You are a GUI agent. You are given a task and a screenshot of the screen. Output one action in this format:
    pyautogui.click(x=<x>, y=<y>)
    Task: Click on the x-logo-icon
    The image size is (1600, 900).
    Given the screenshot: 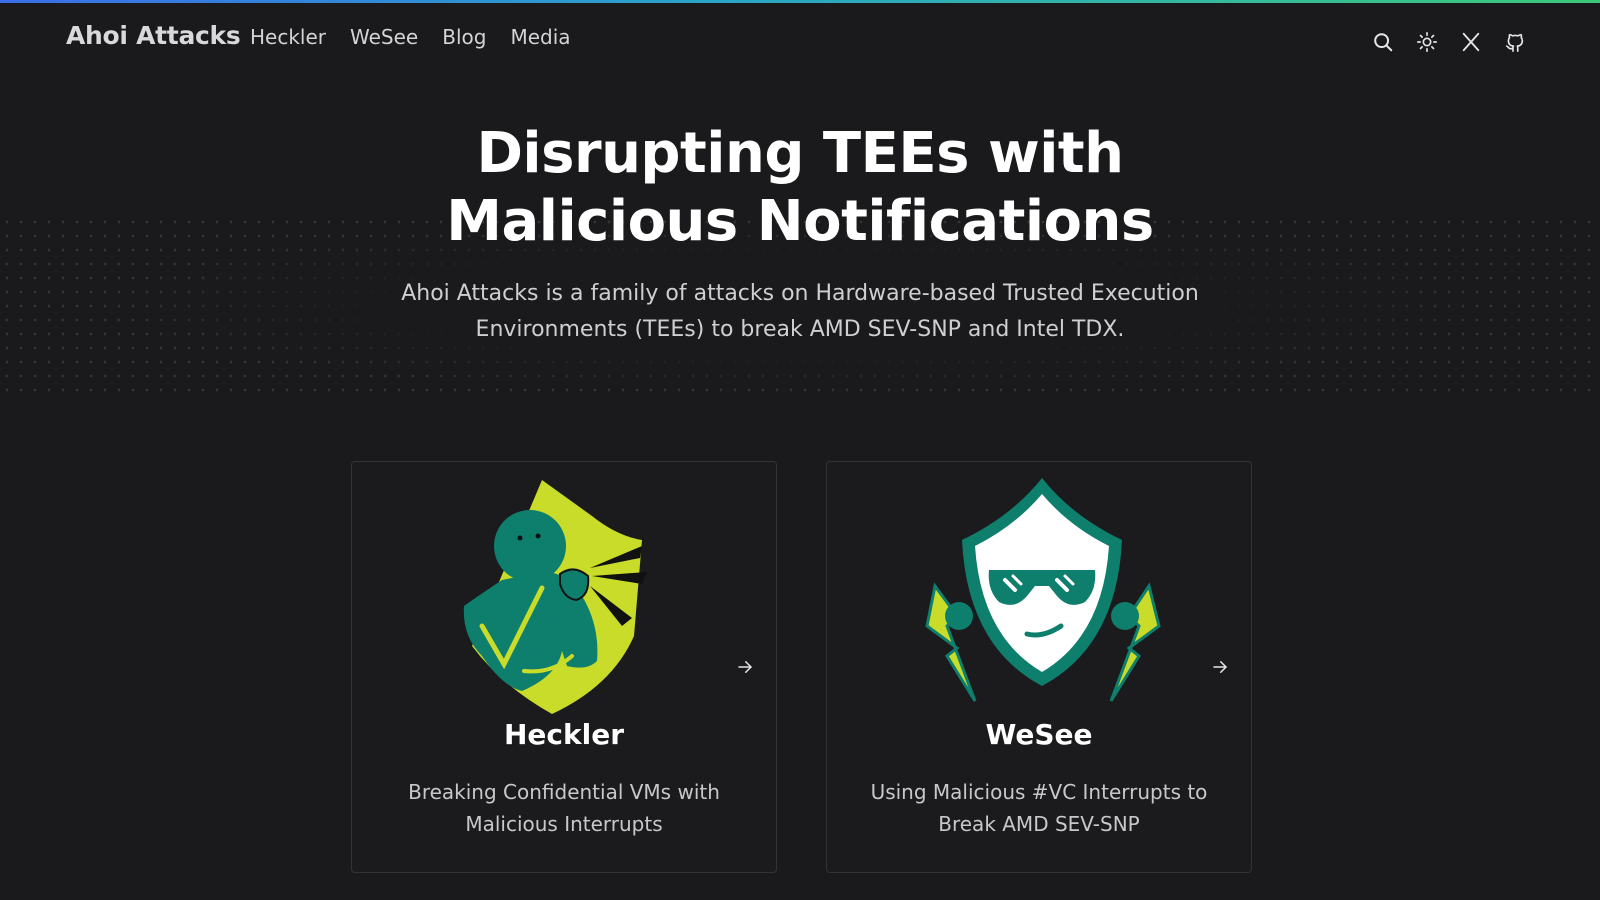 What is the action you would take?
    pyautogui.click(x=1471, y=42)
    